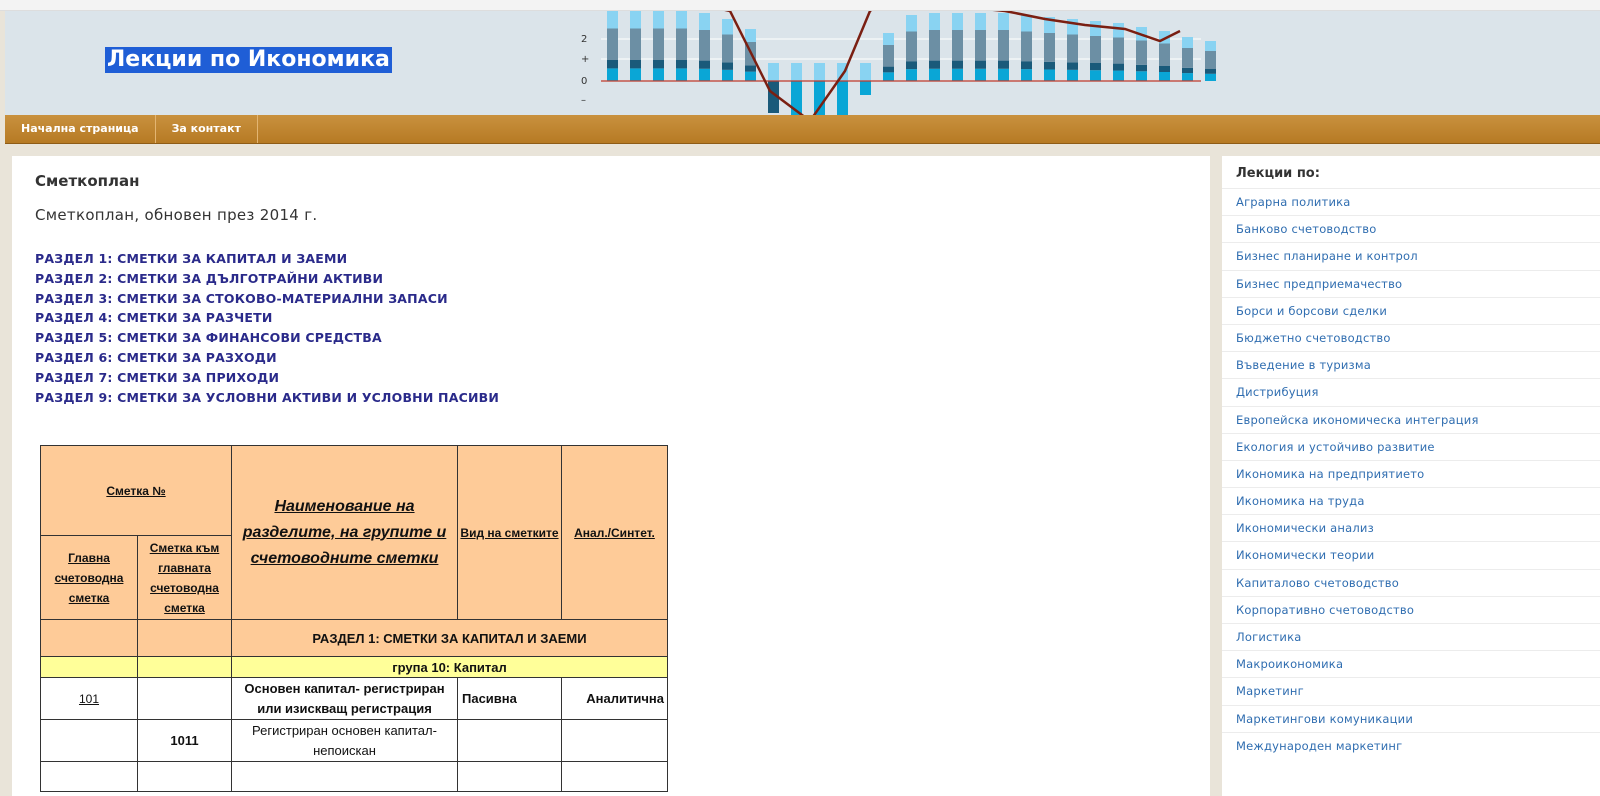 The height and width of the screenshot is (796, 1600). Describe the element at coordinates (176, 215) in the screenshot. I see `page-subtitle: Сметкоплан, обновен през 2014 г.` at that location.